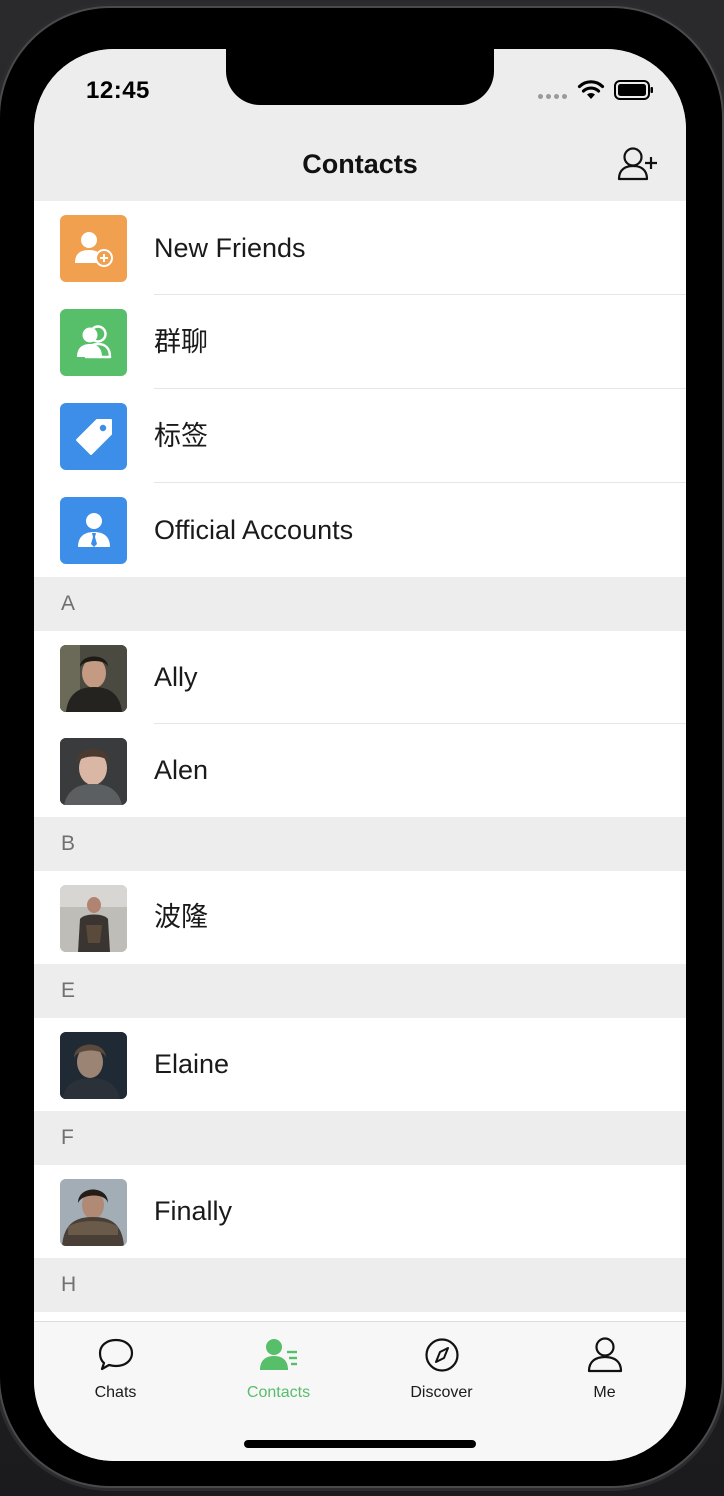 This screenshot has height=1496, width=724. I want to click on row-tags: 标签, so click(360, 436).